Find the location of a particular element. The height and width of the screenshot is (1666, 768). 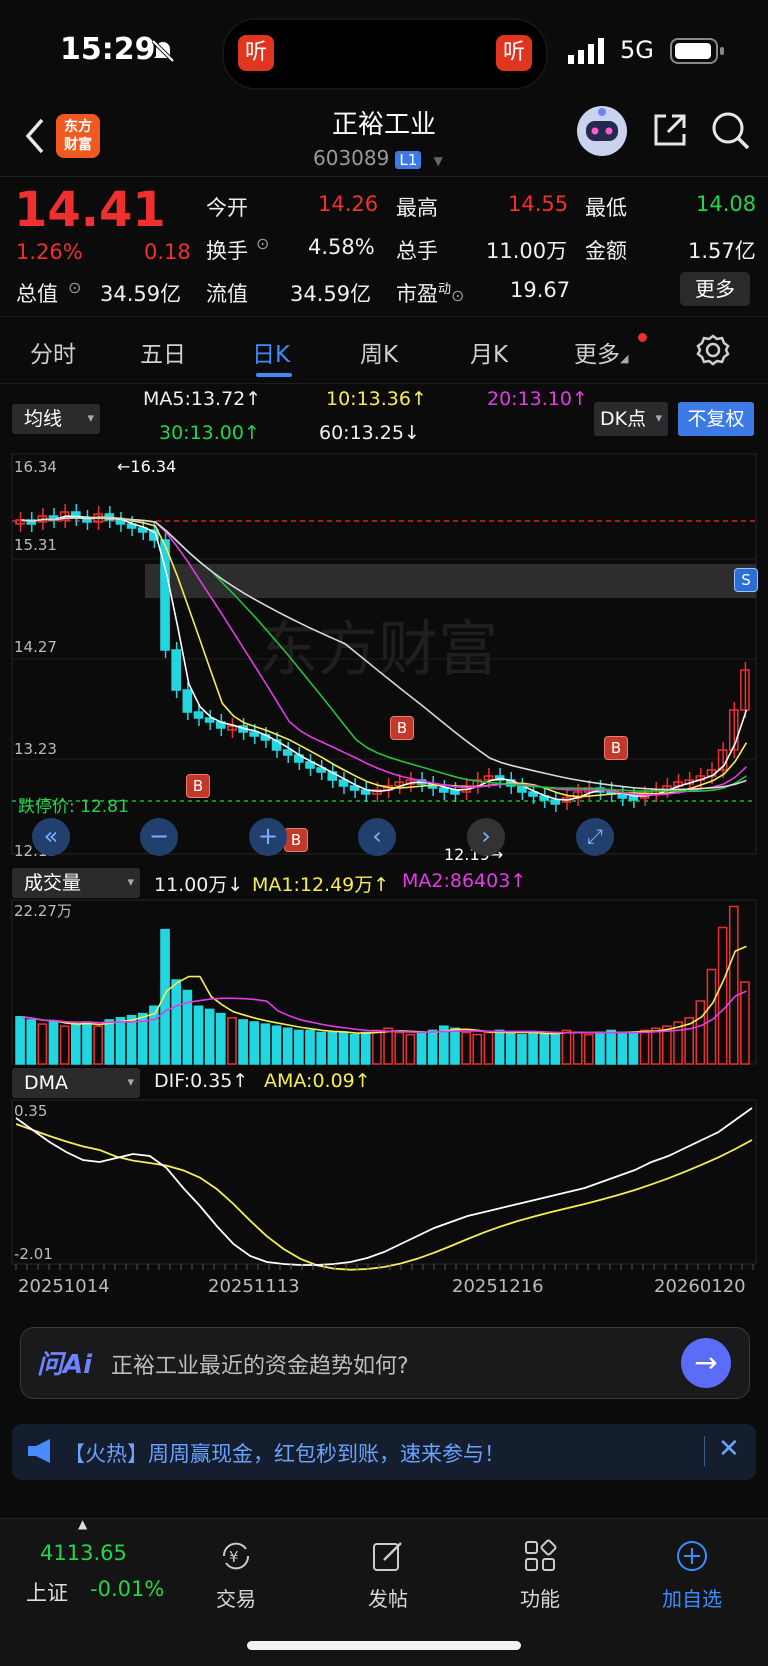

volume-label: 11.00万↓ is located at coordinates (199, 885).